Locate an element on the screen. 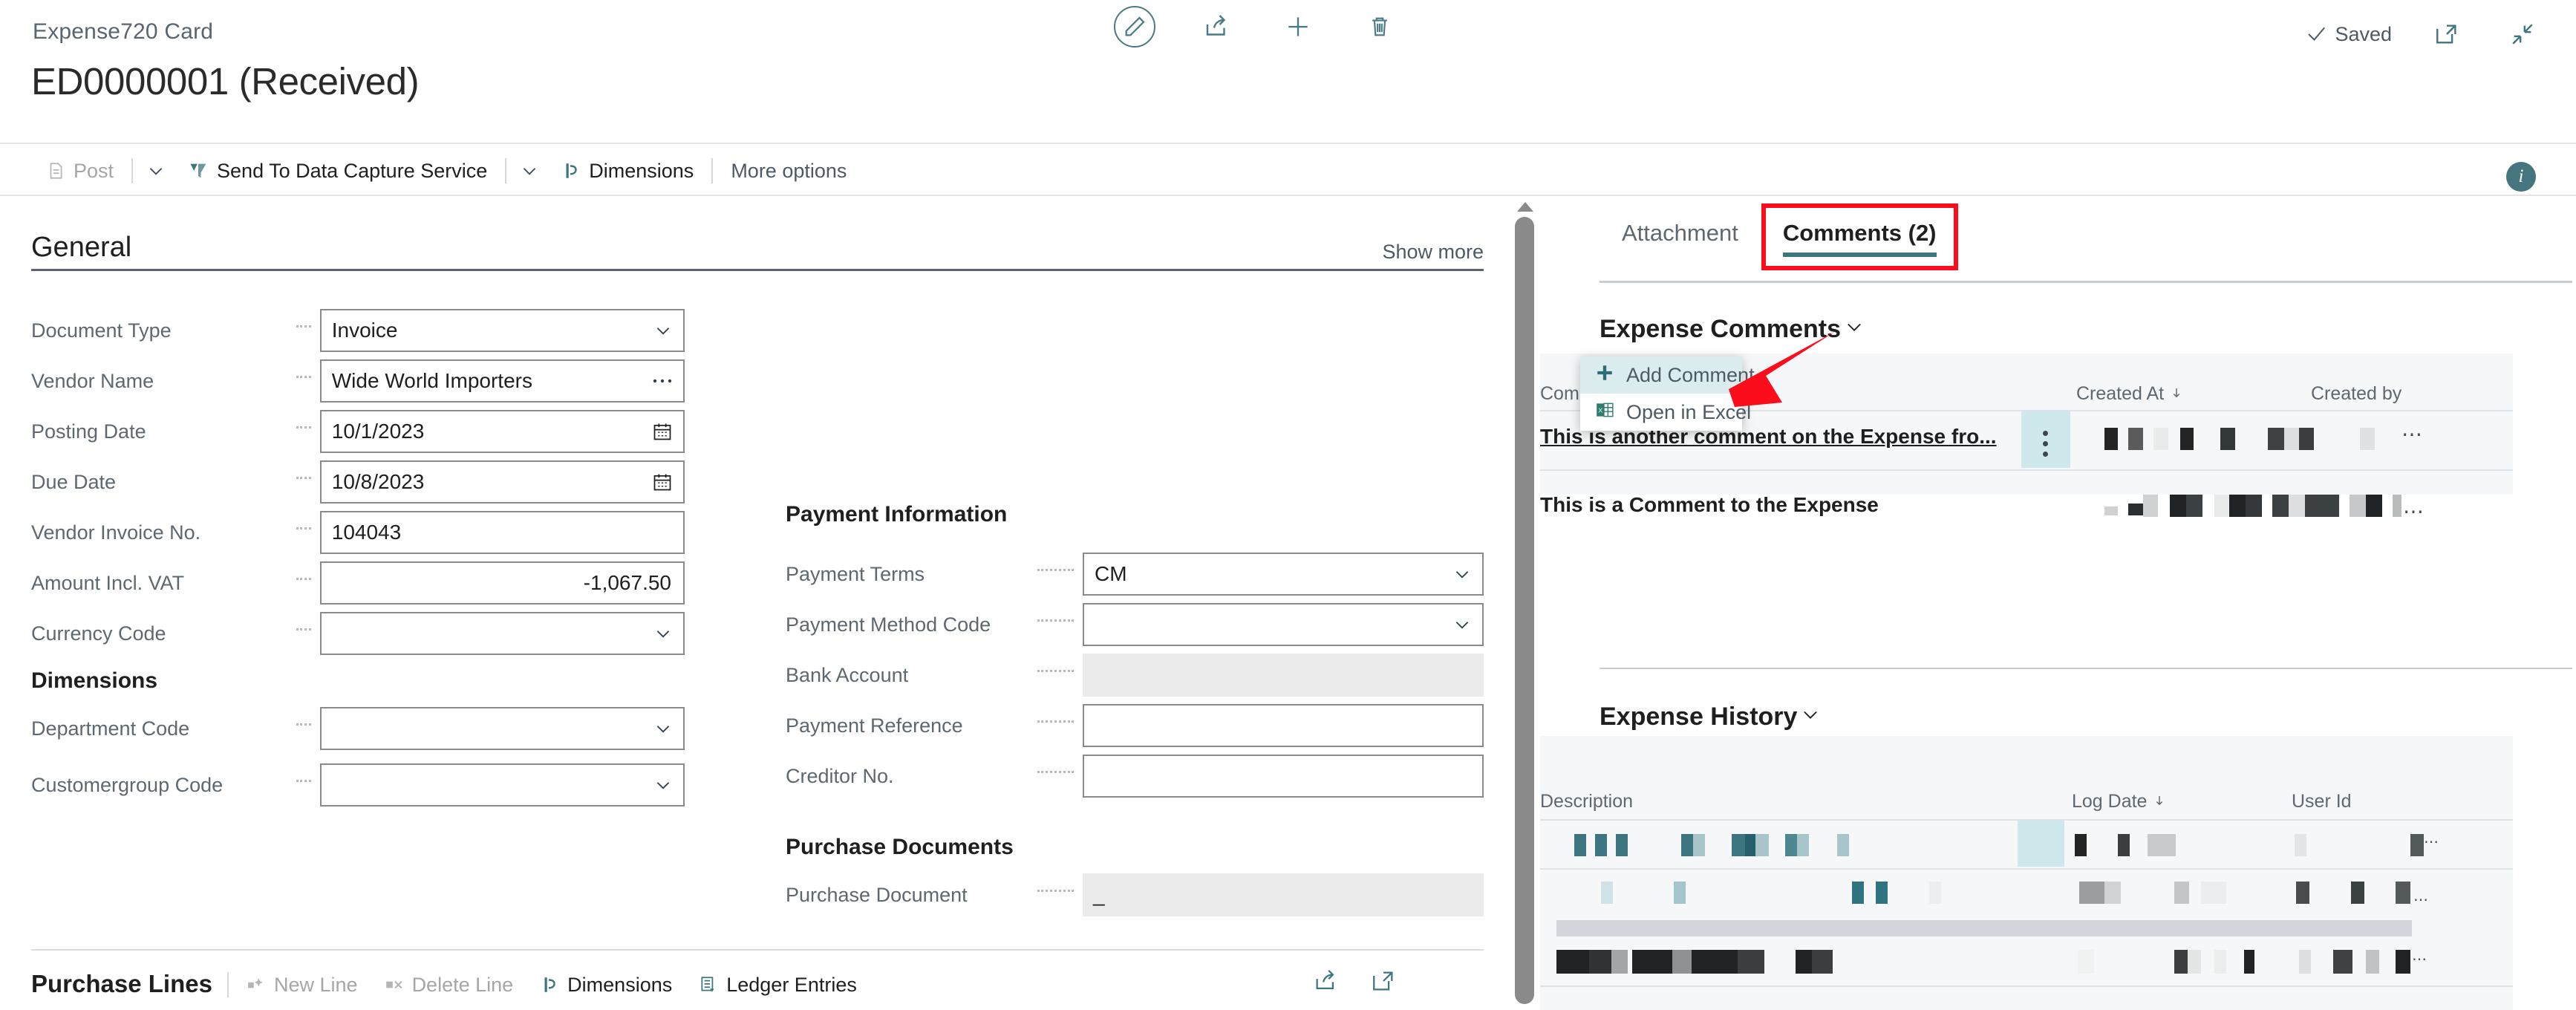 The image size is (2576, 1010). edit-pencil-icon is located at coordinates (1134, 27).